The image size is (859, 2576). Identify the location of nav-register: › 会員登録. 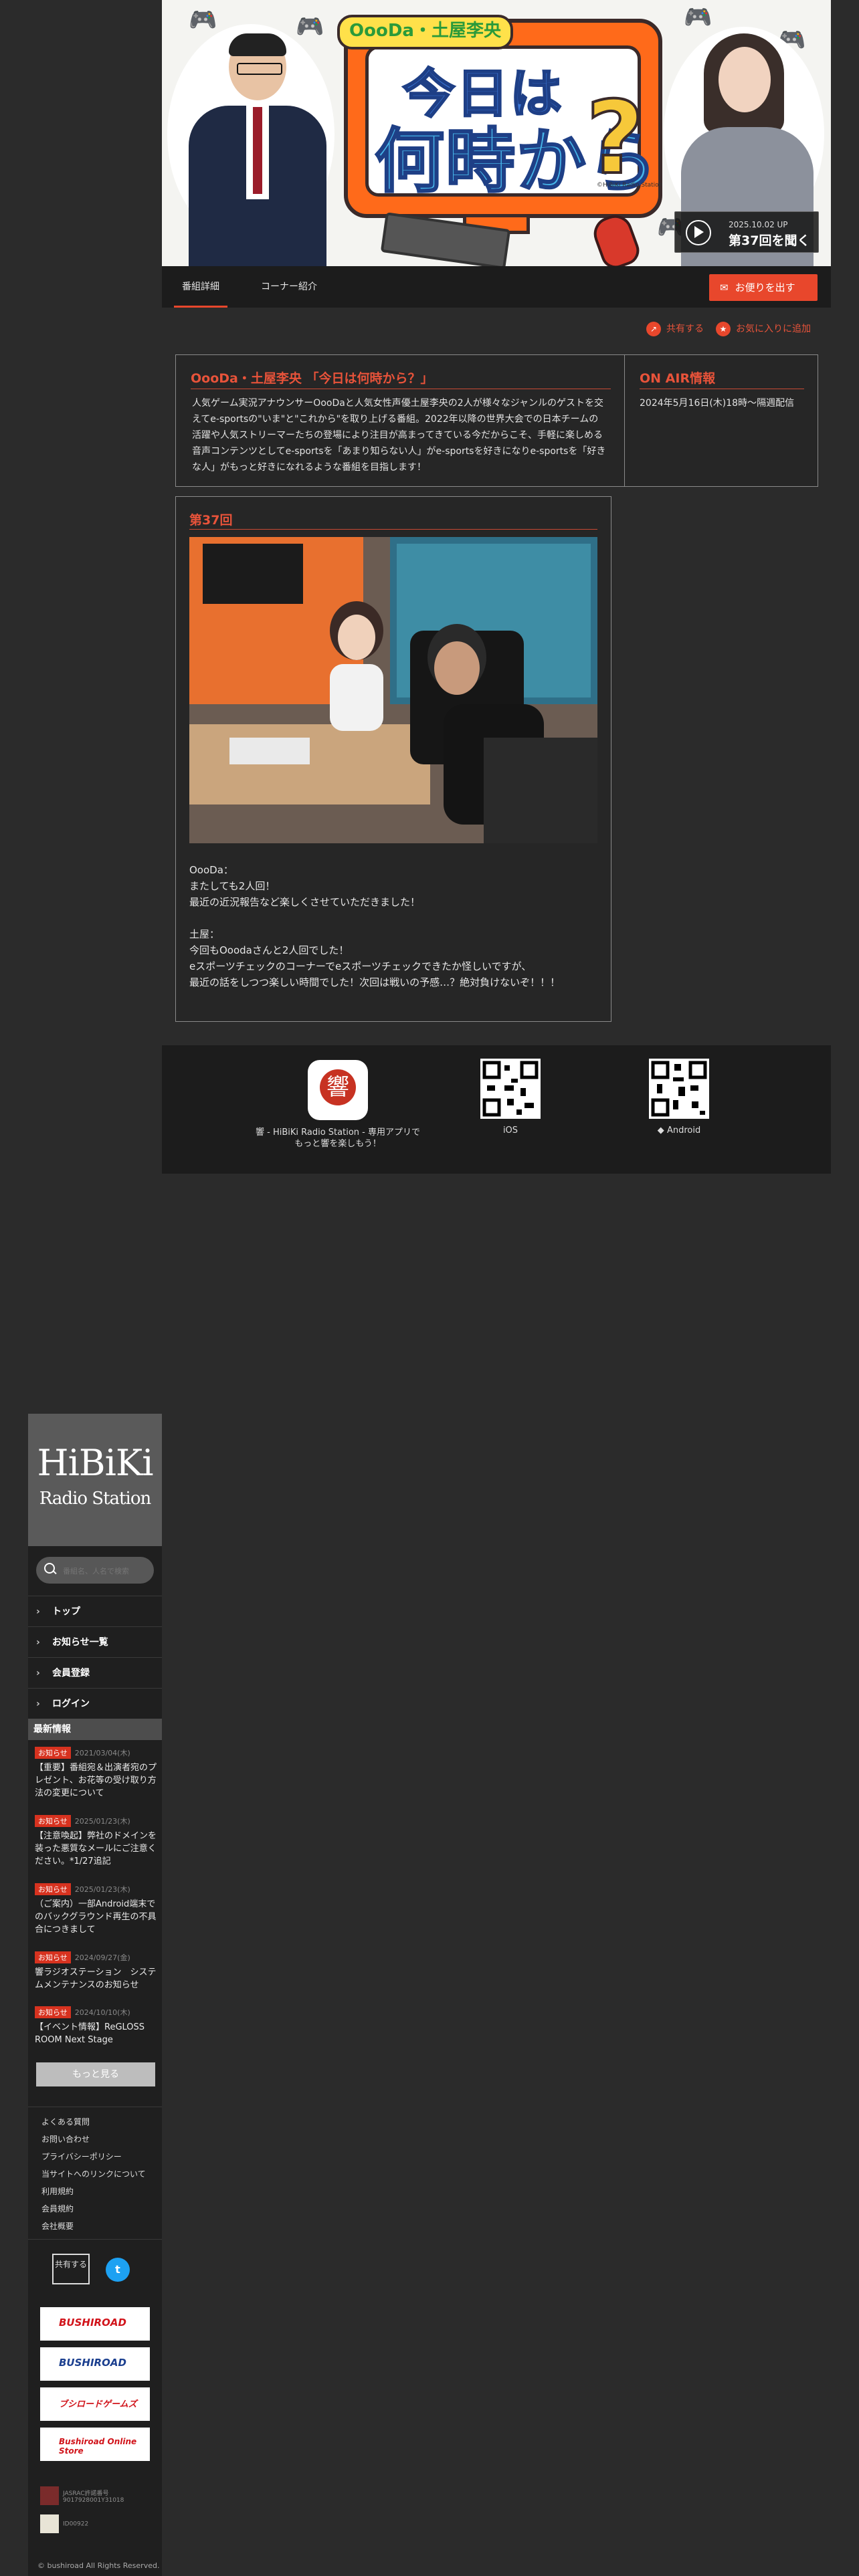
(95, 1673).